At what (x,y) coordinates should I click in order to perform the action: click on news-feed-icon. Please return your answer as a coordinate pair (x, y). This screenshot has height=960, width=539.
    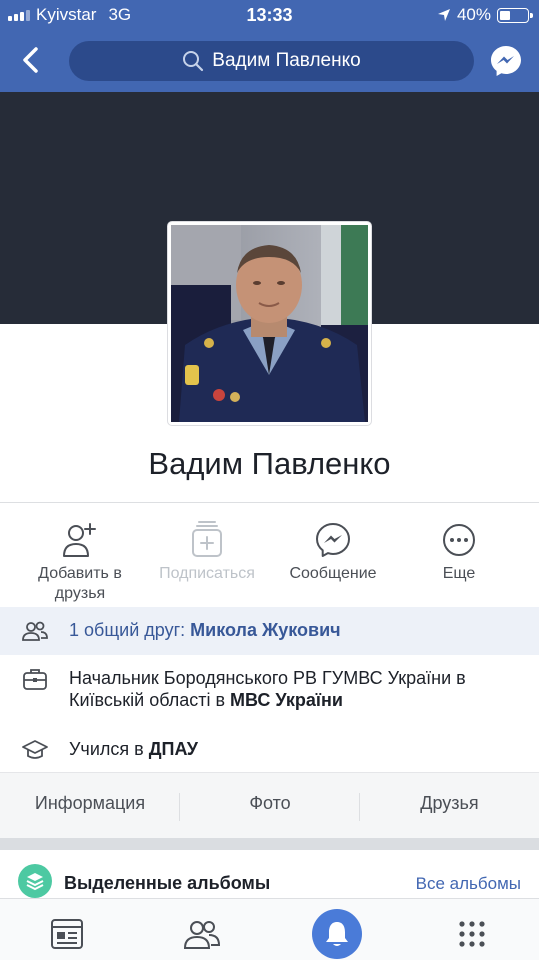
    Looking at the image, I should click on (67, 934).